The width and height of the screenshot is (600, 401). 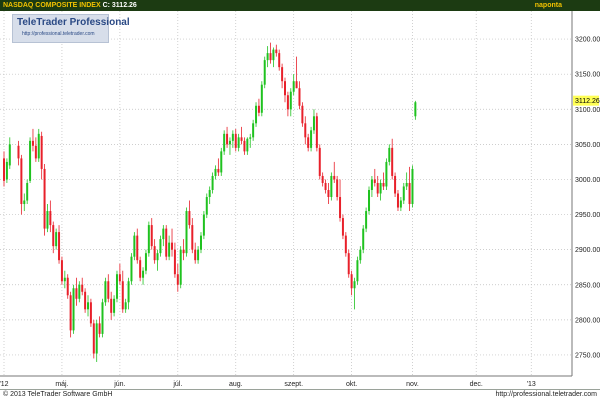 I want to click on logo-url: http://professional.teletrader.com, so click(x=58, y=34).